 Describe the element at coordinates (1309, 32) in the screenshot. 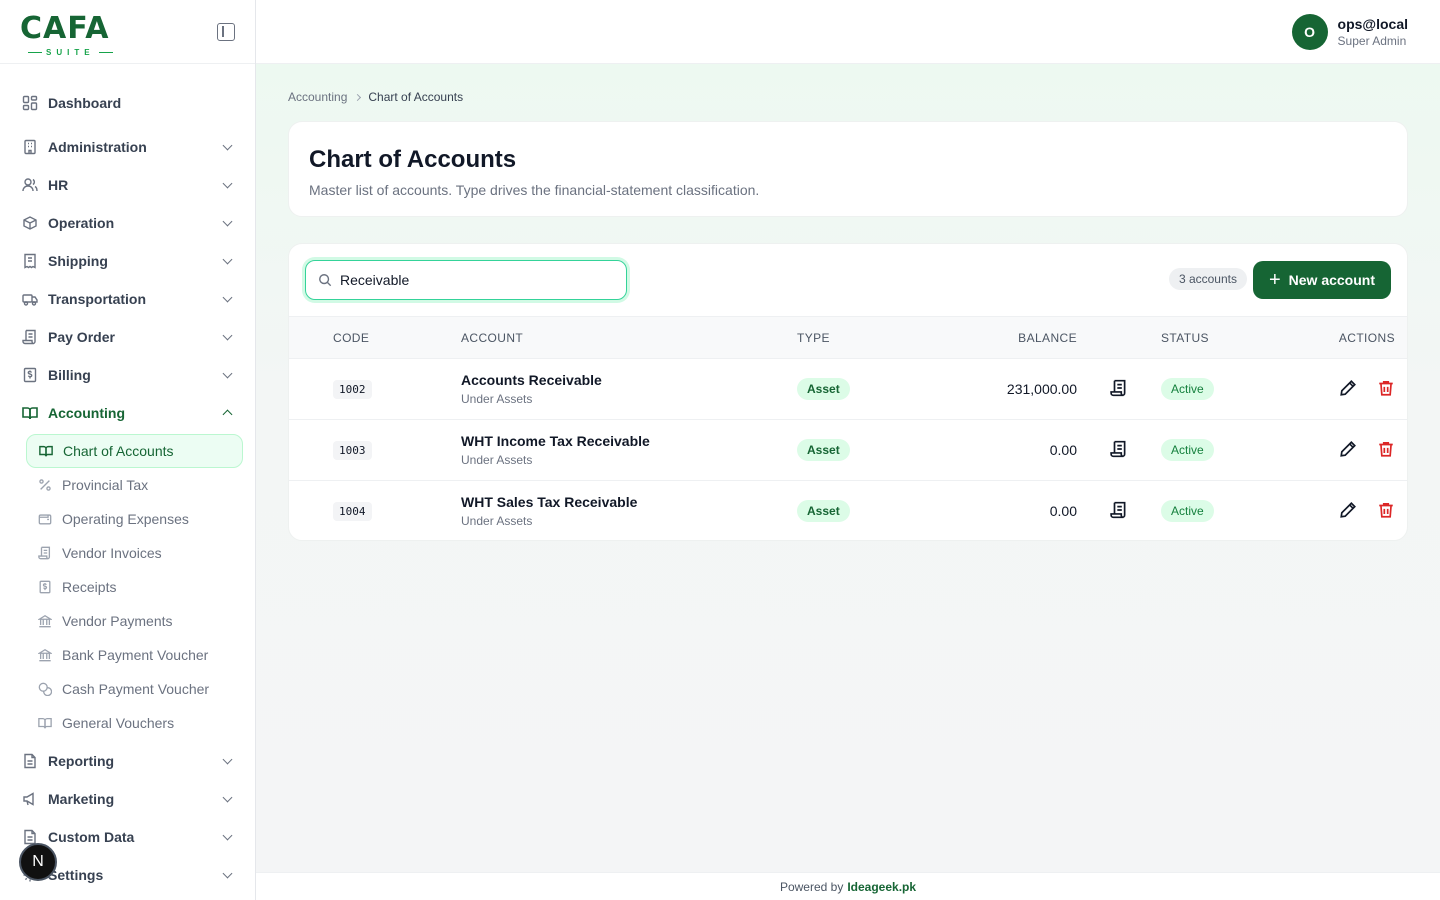

I see `avatar: O` at that location.